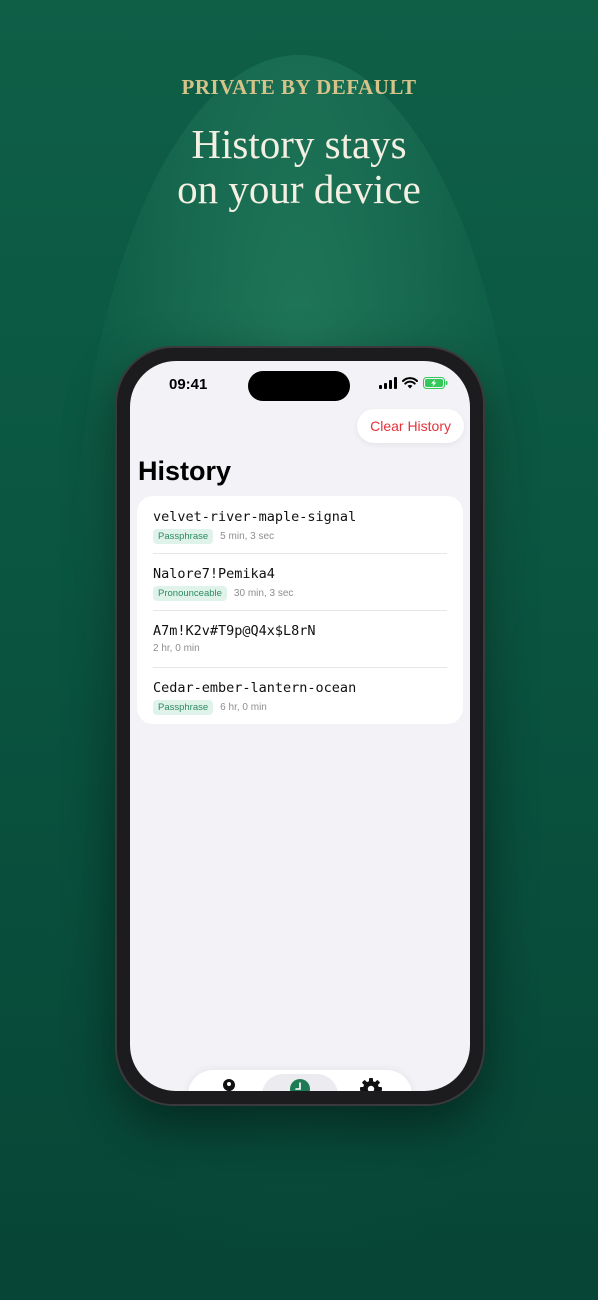 This screenshot has height=1300, width=598. I want to click on page-title: History, so click(185, 471).